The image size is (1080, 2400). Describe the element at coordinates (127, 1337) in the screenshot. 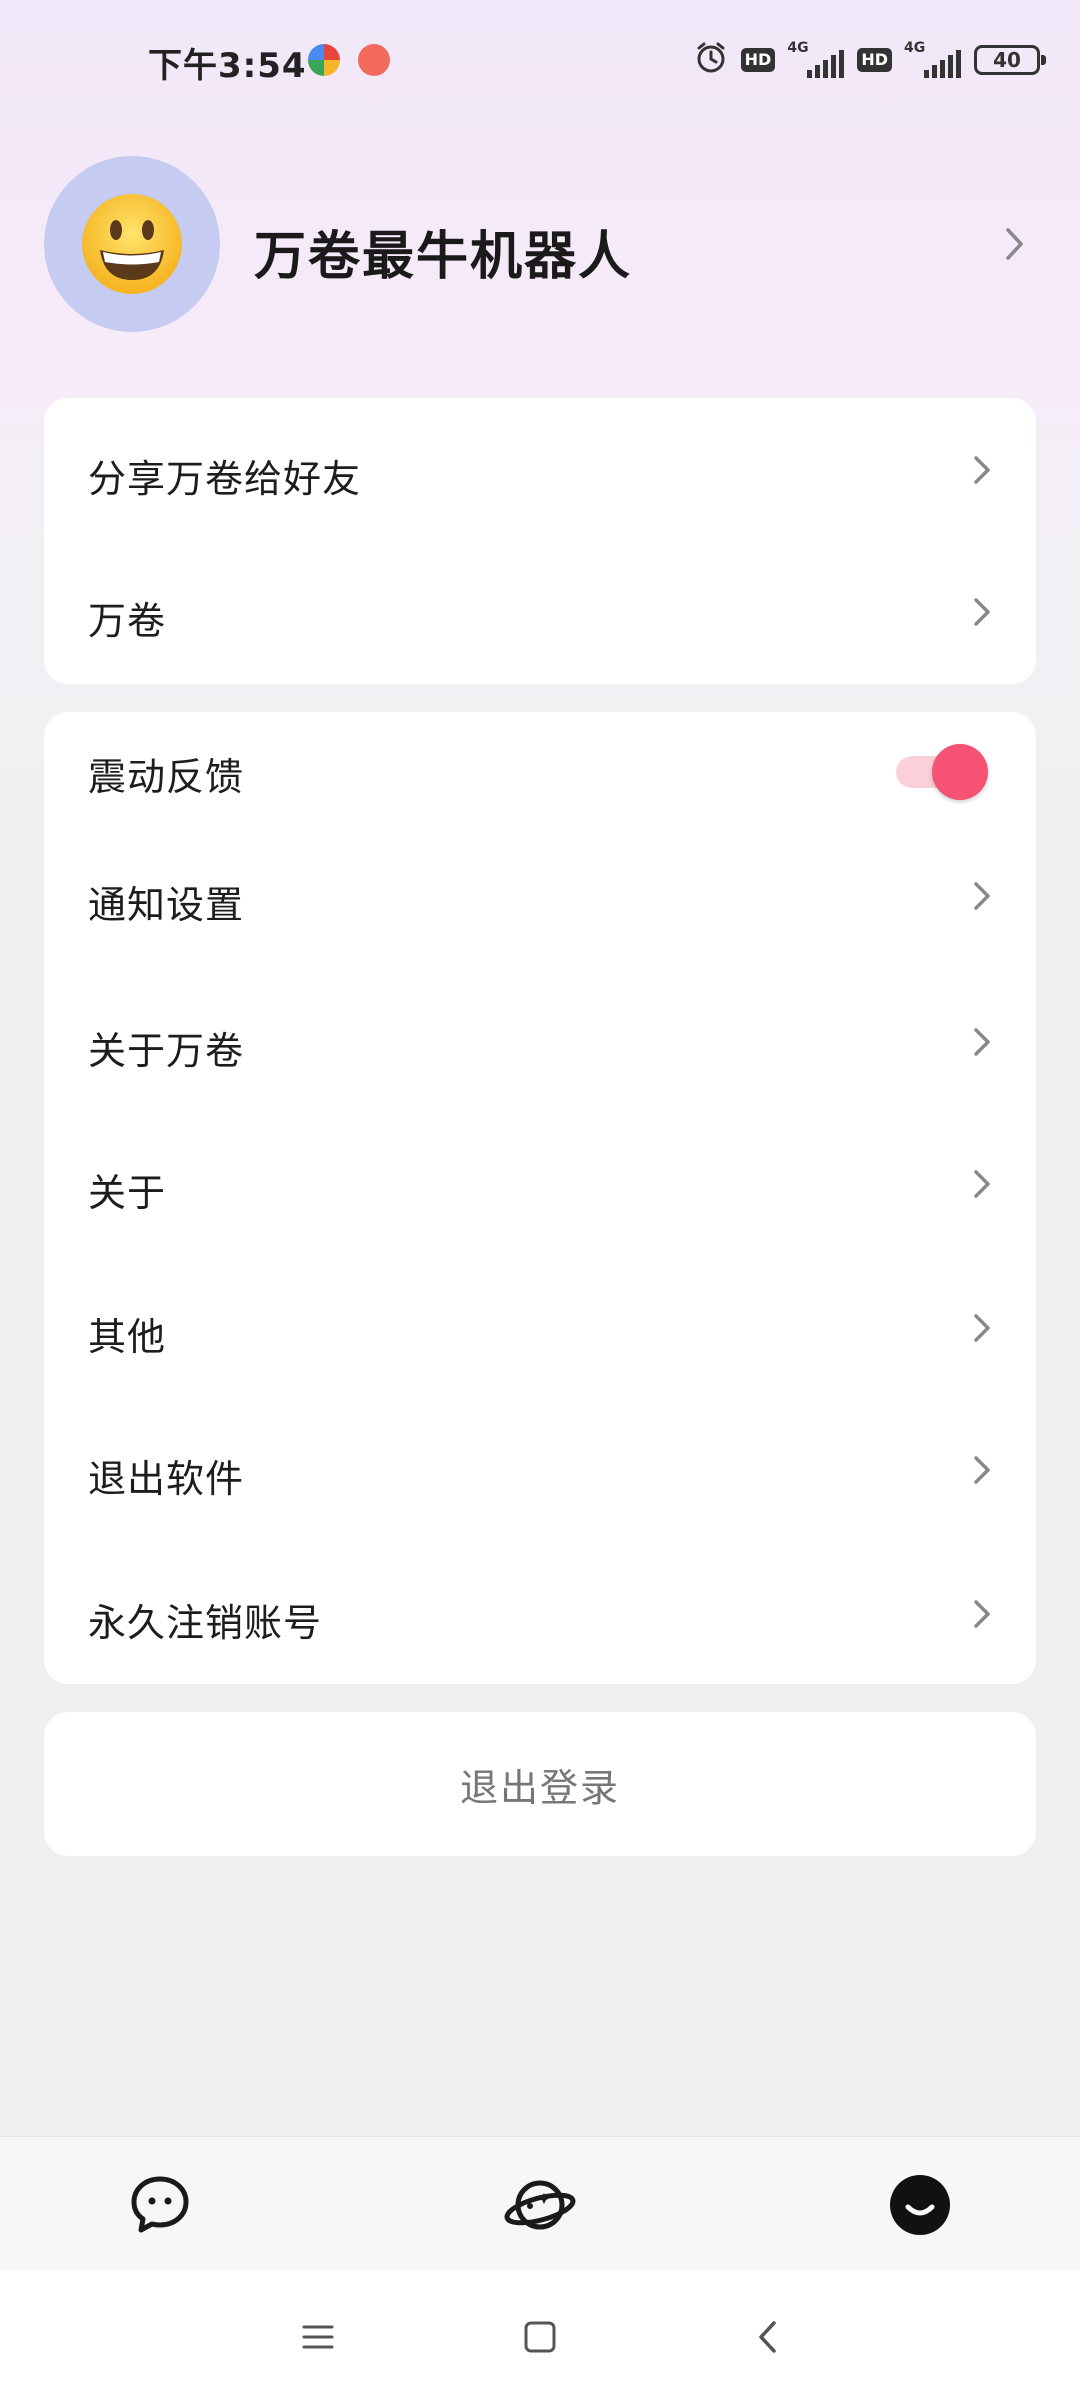

I see `menu-item-label: 其他` at that location.